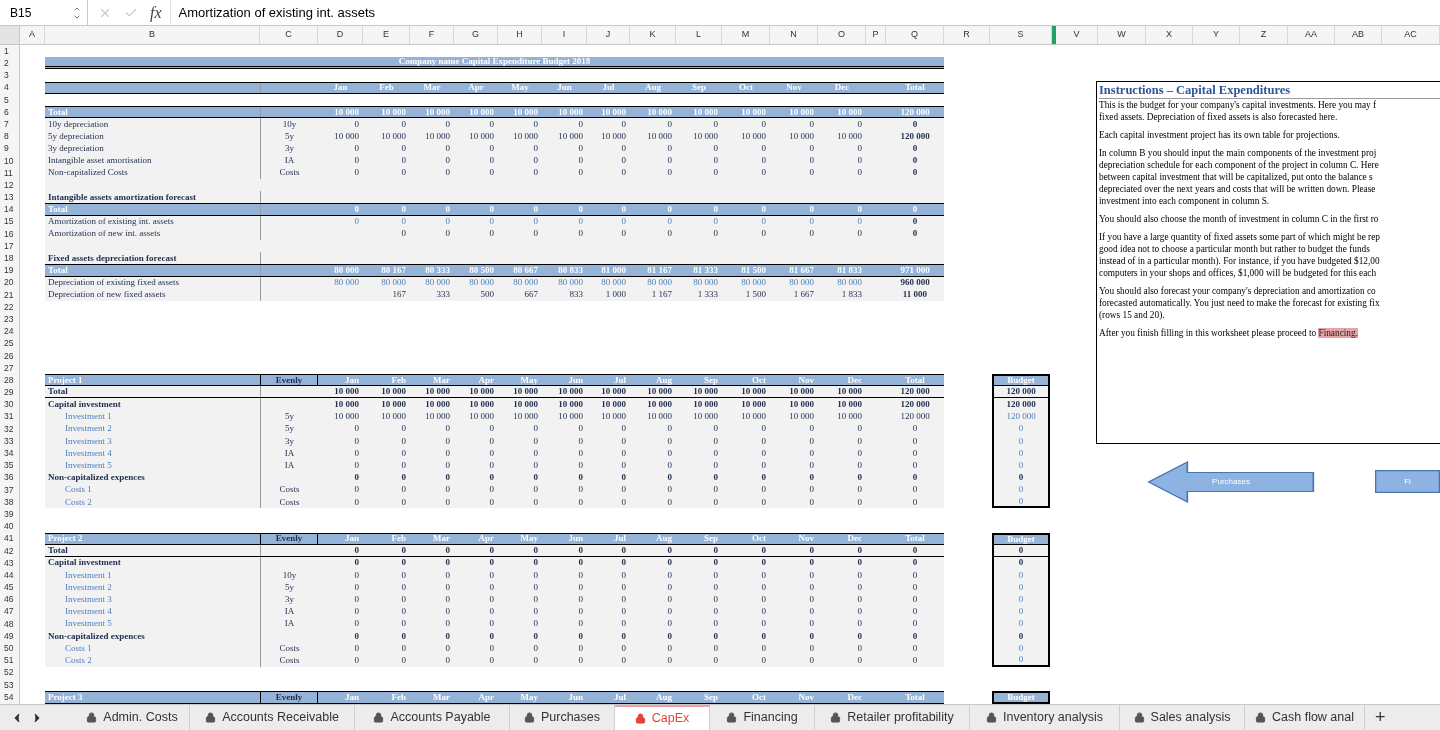 Image resolution: width=1440 pixels, height=730 pixels. Describe the element at coordinates (386, 35) in the screenshot. I see `column-header: E` at that location.